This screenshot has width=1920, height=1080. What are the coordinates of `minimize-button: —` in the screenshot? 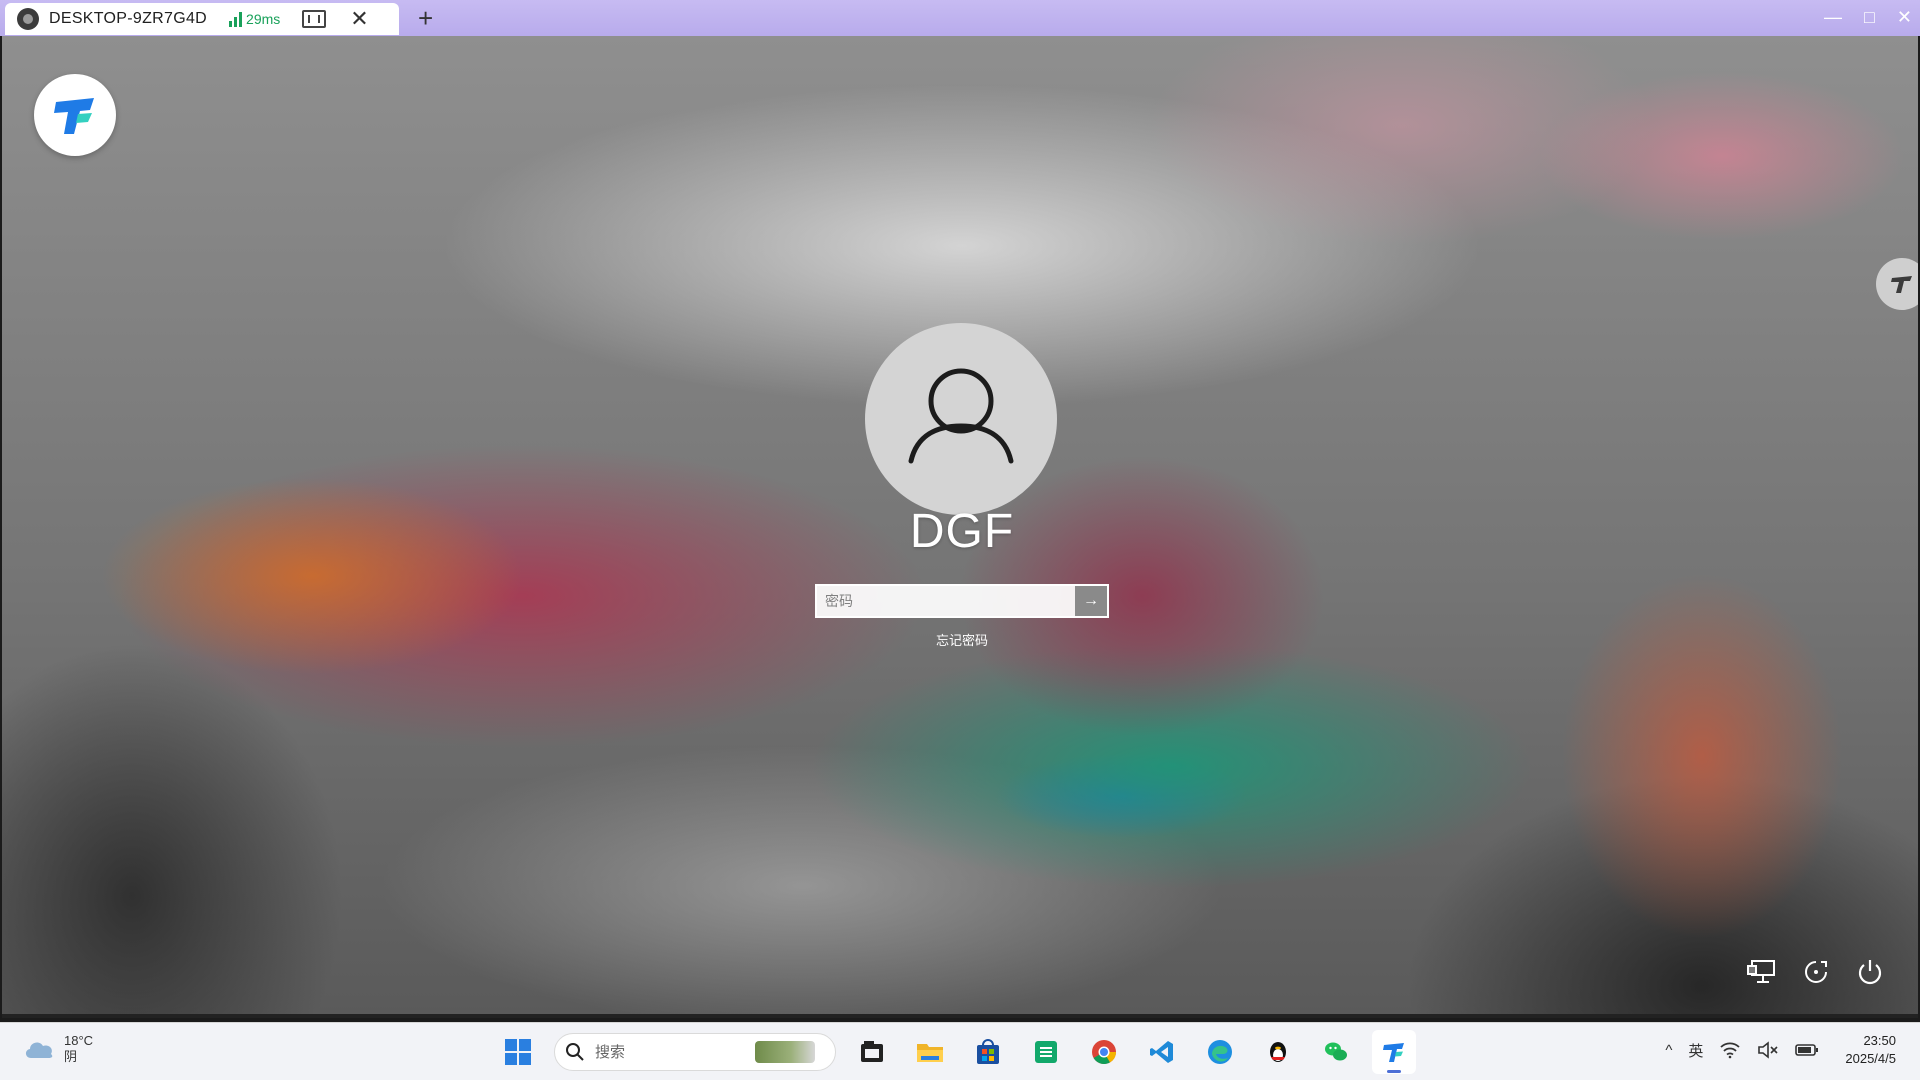 It's located at (1833, 17).